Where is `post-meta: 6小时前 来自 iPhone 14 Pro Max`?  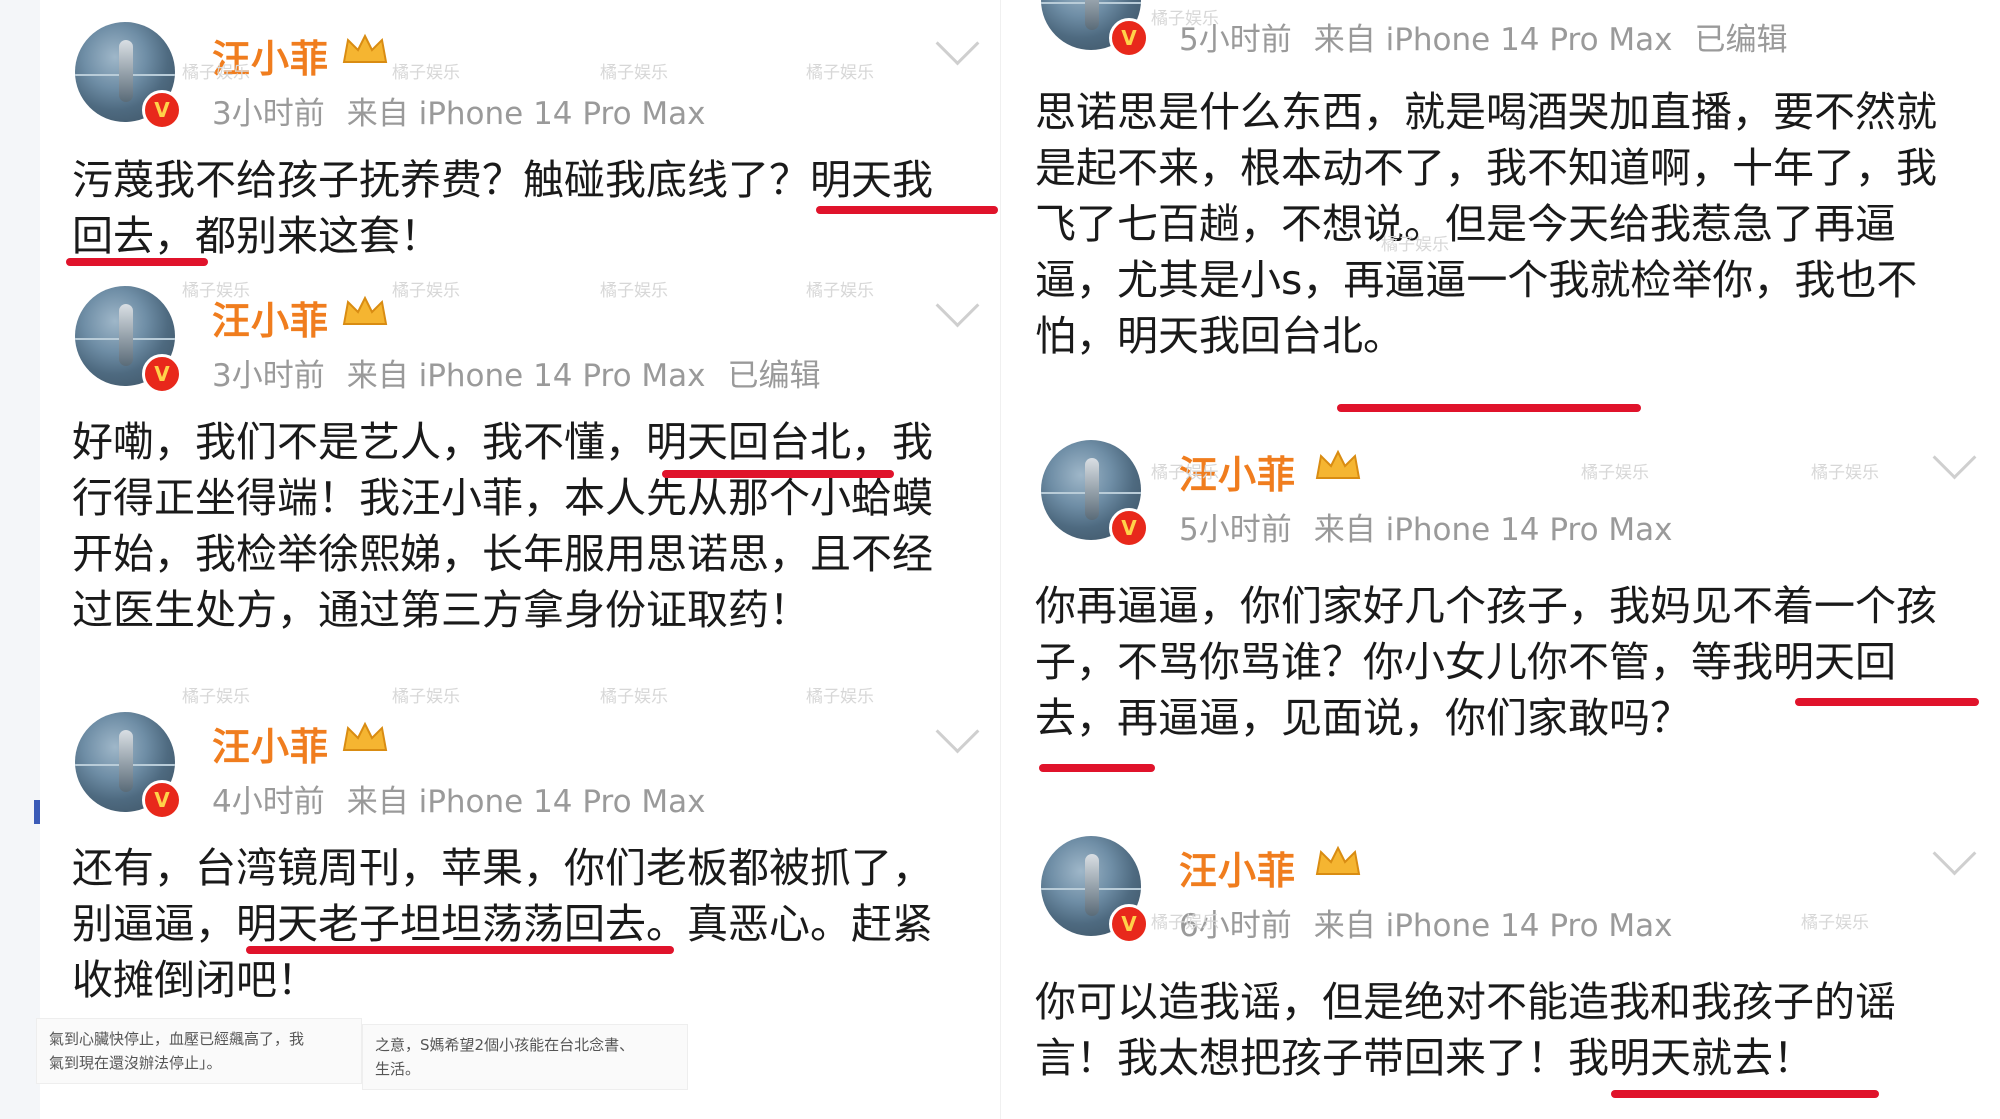
post-meta: 6小时前 来自 iPhone 14 Pro Max is located at coordinates (1437, 922).